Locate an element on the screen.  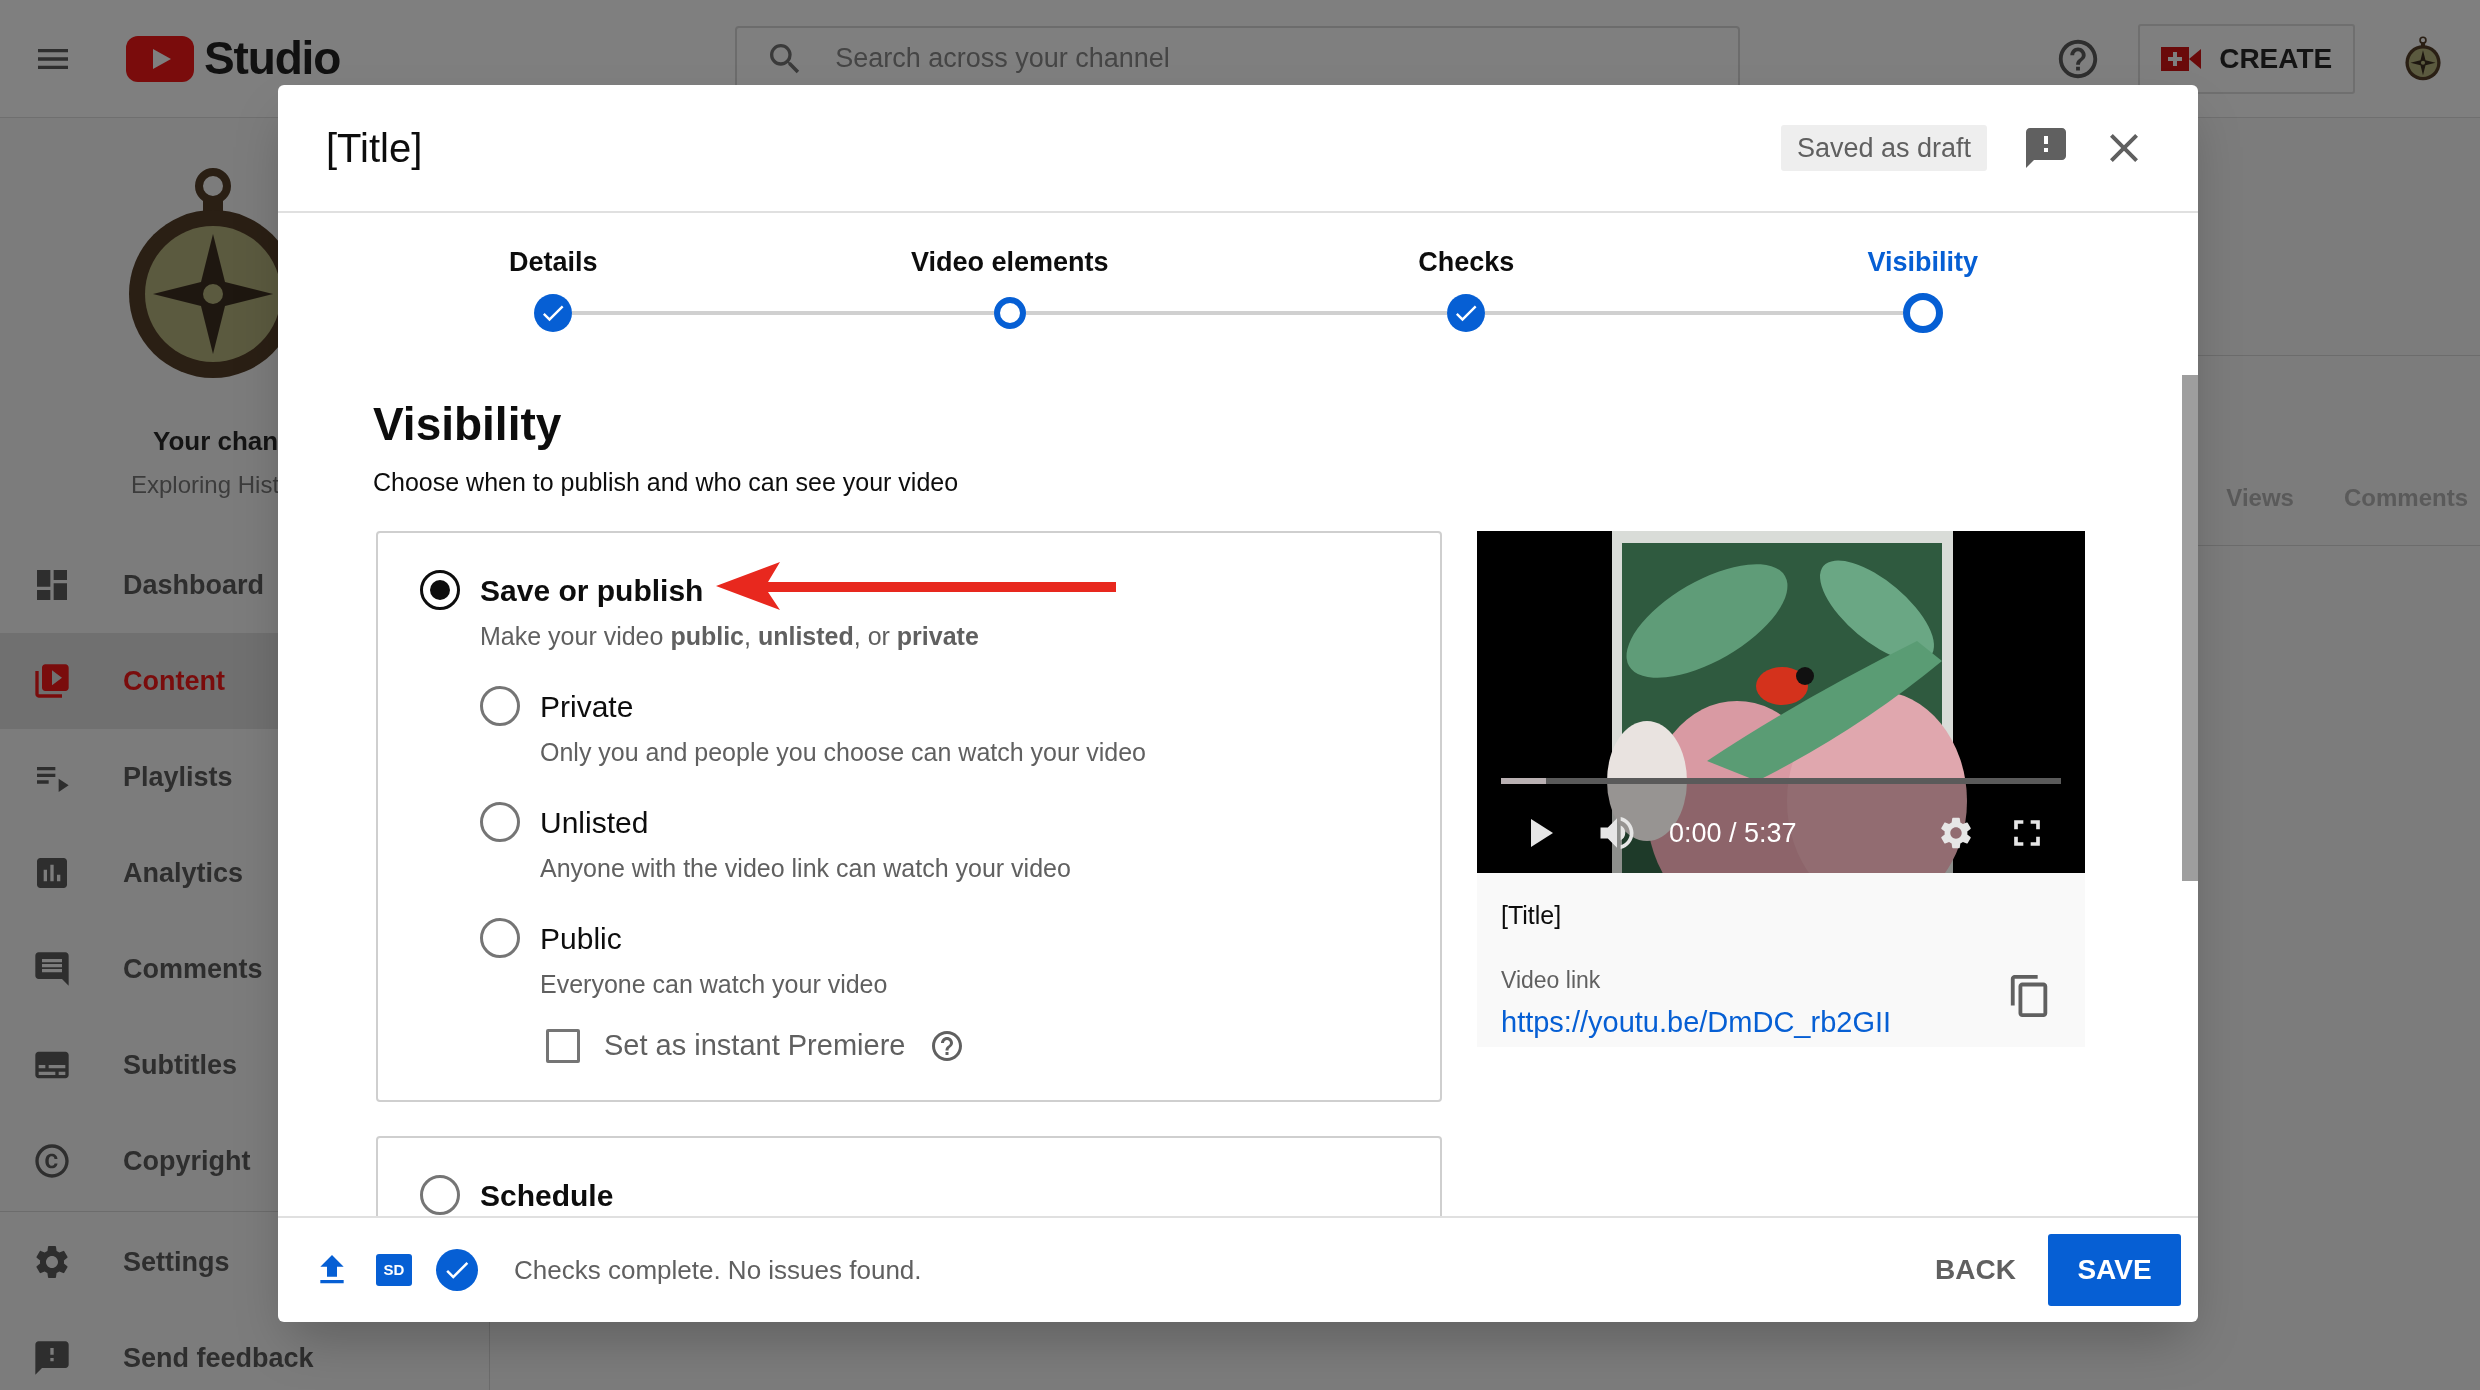
quality-badge: SD is located at coordinates (394, 1270).